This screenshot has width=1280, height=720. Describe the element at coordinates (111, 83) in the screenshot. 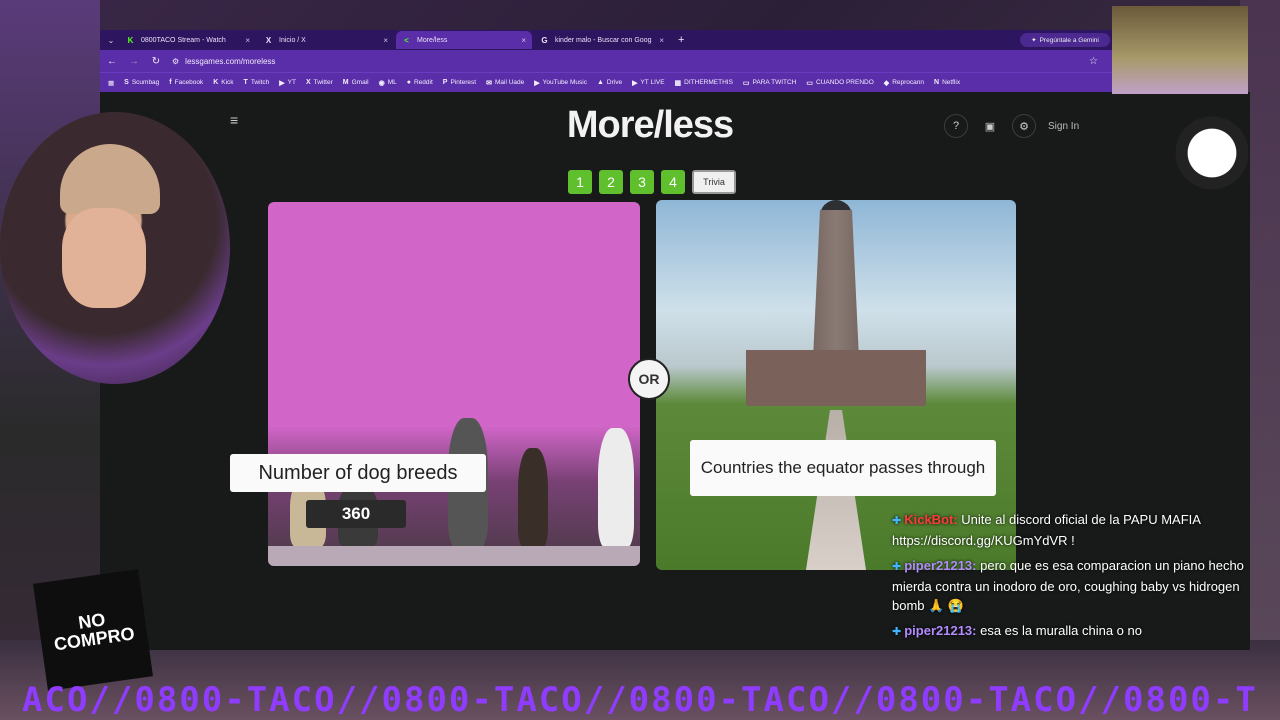

I see `apps-icon: ▦` at that location.